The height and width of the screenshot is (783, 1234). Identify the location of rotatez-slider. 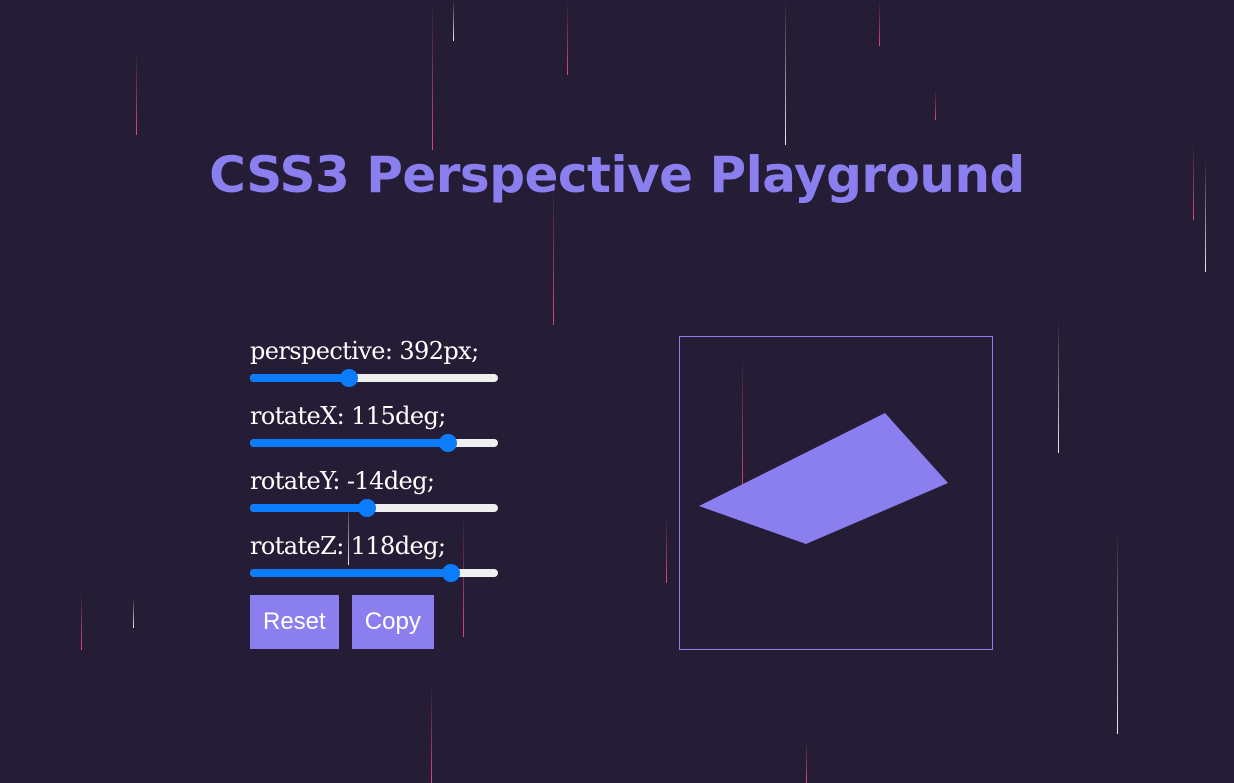
(374, 573).